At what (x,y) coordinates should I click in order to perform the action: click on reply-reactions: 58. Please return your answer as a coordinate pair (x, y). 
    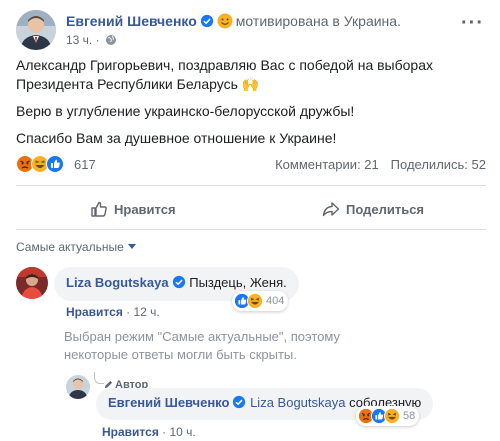
    Looking at the image, I should click on (388, 416).